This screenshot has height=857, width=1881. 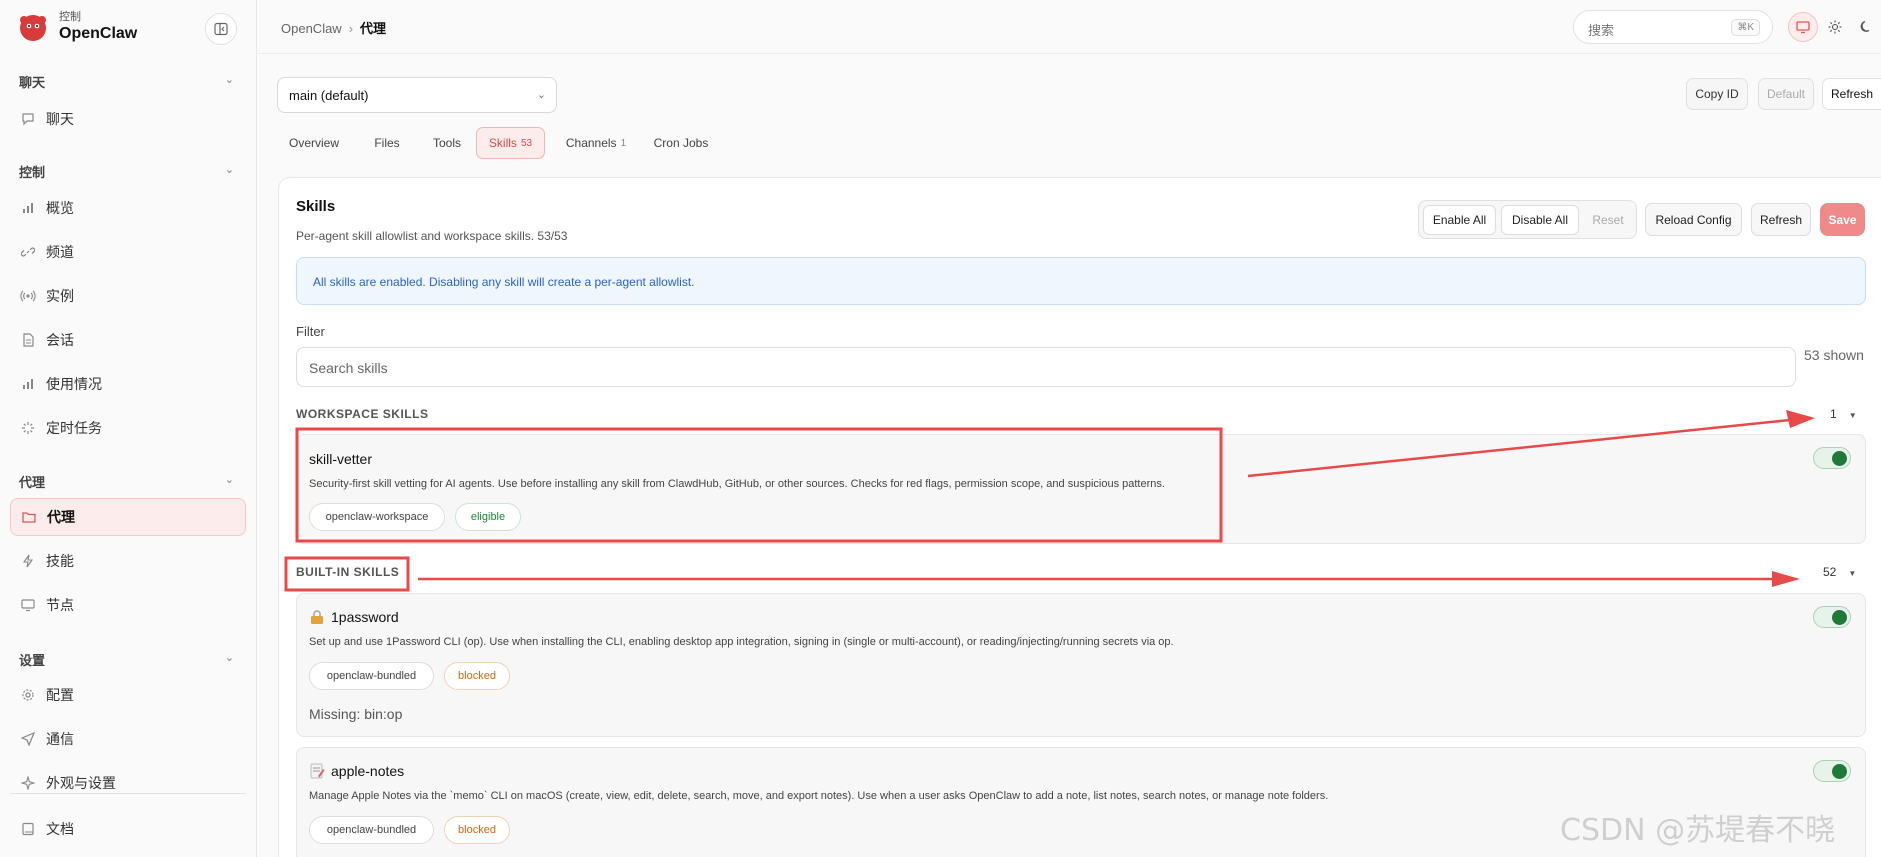 I want to click on sidebar-item-label: 频道, so click(x=60, y=252).